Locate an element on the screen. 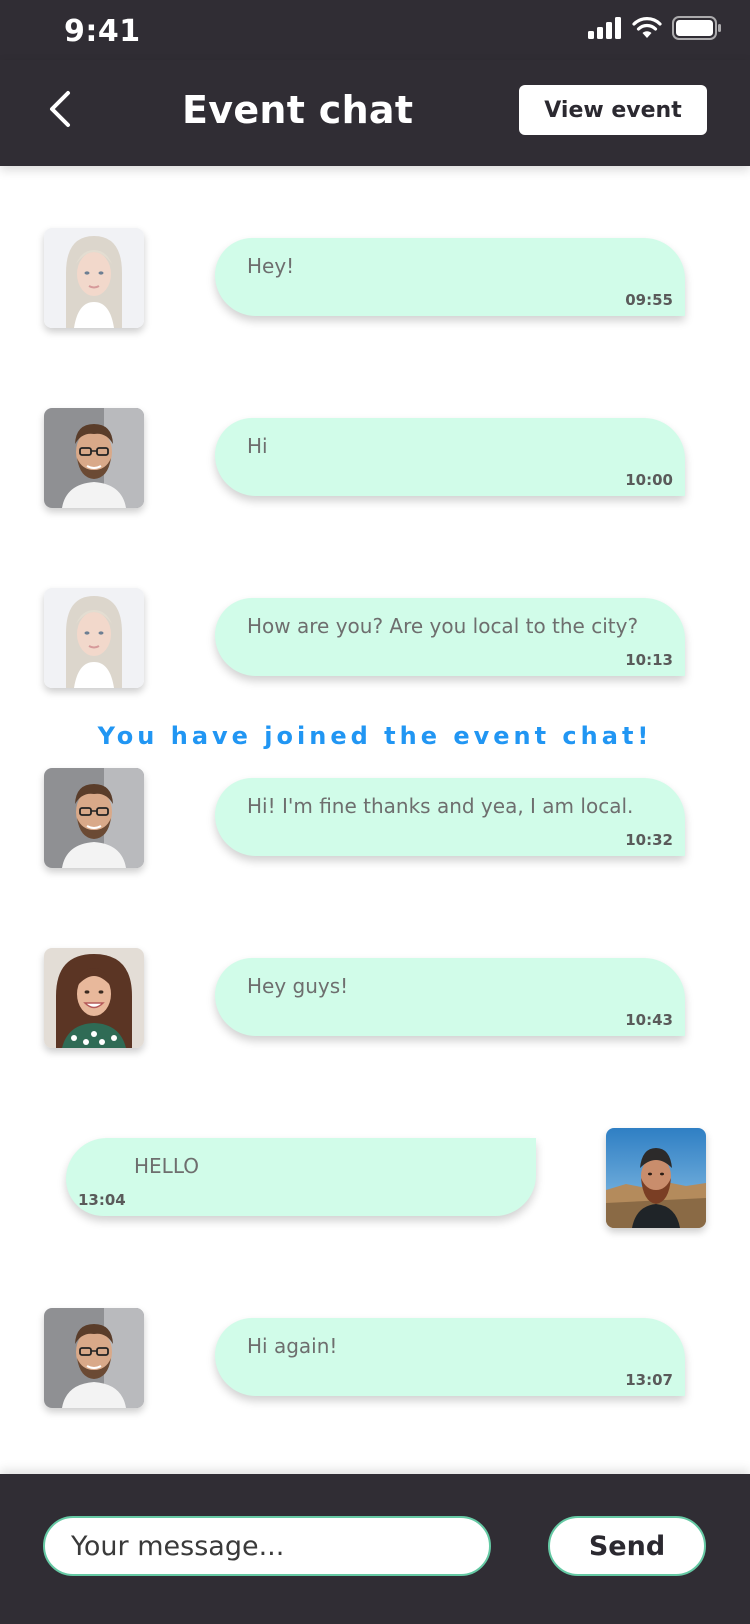 Image resolution: width=750 pixels, height=1624 pixels. message-text: HELLO is located at coordinates (166, 1166).